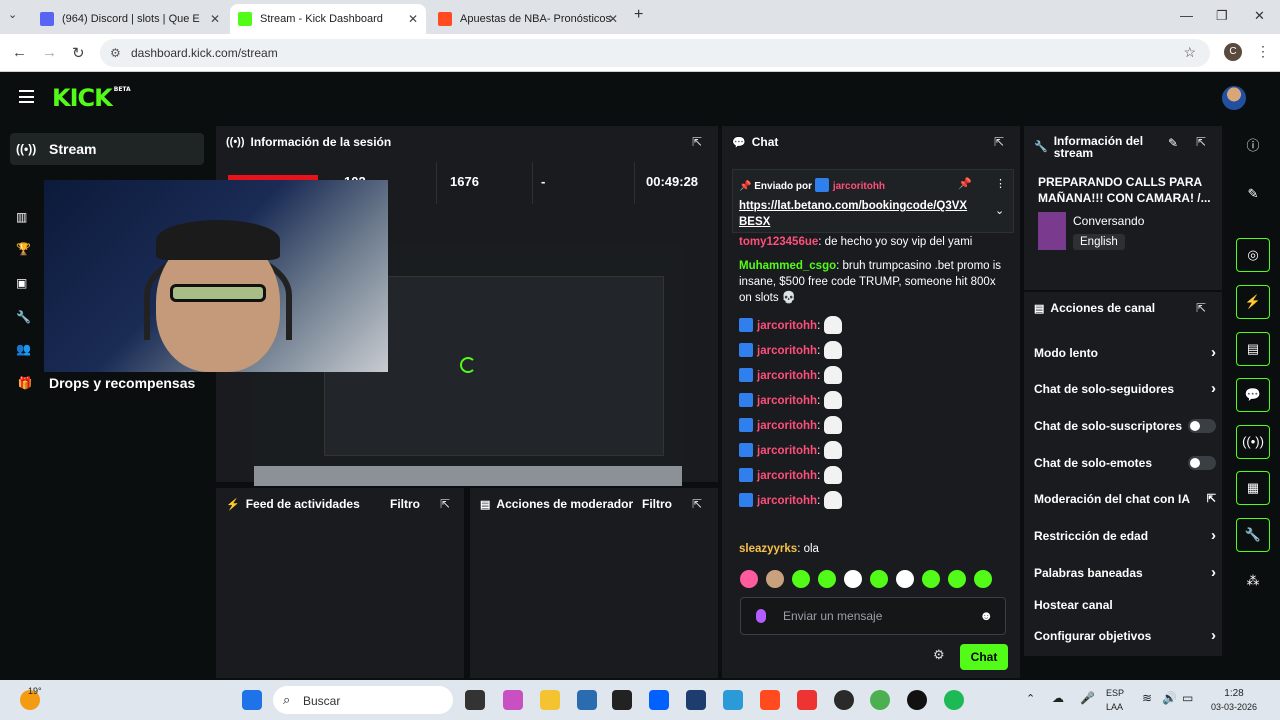 The image size is (1280, 720). Describe the element at coordinates (1030, 698) in the screenshot. I see `tray-chevron-icon: ⌃` at that location.